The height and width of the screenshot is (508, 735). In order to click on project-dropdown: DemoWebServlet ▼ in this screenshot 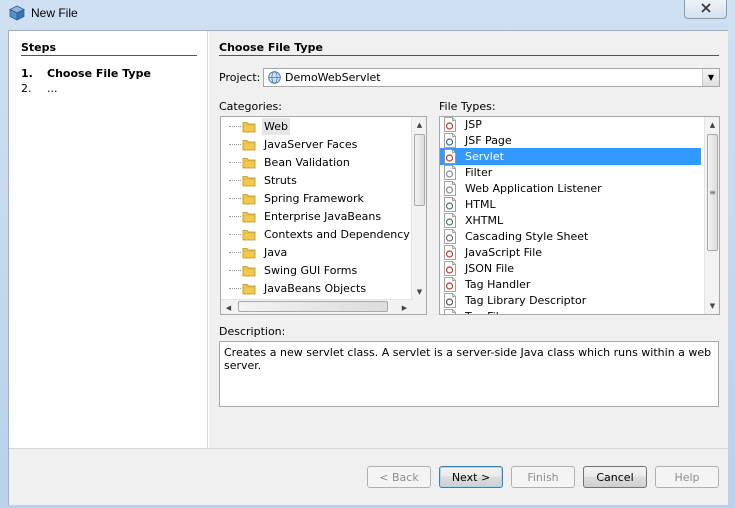, I will do `click(491, 77)`.